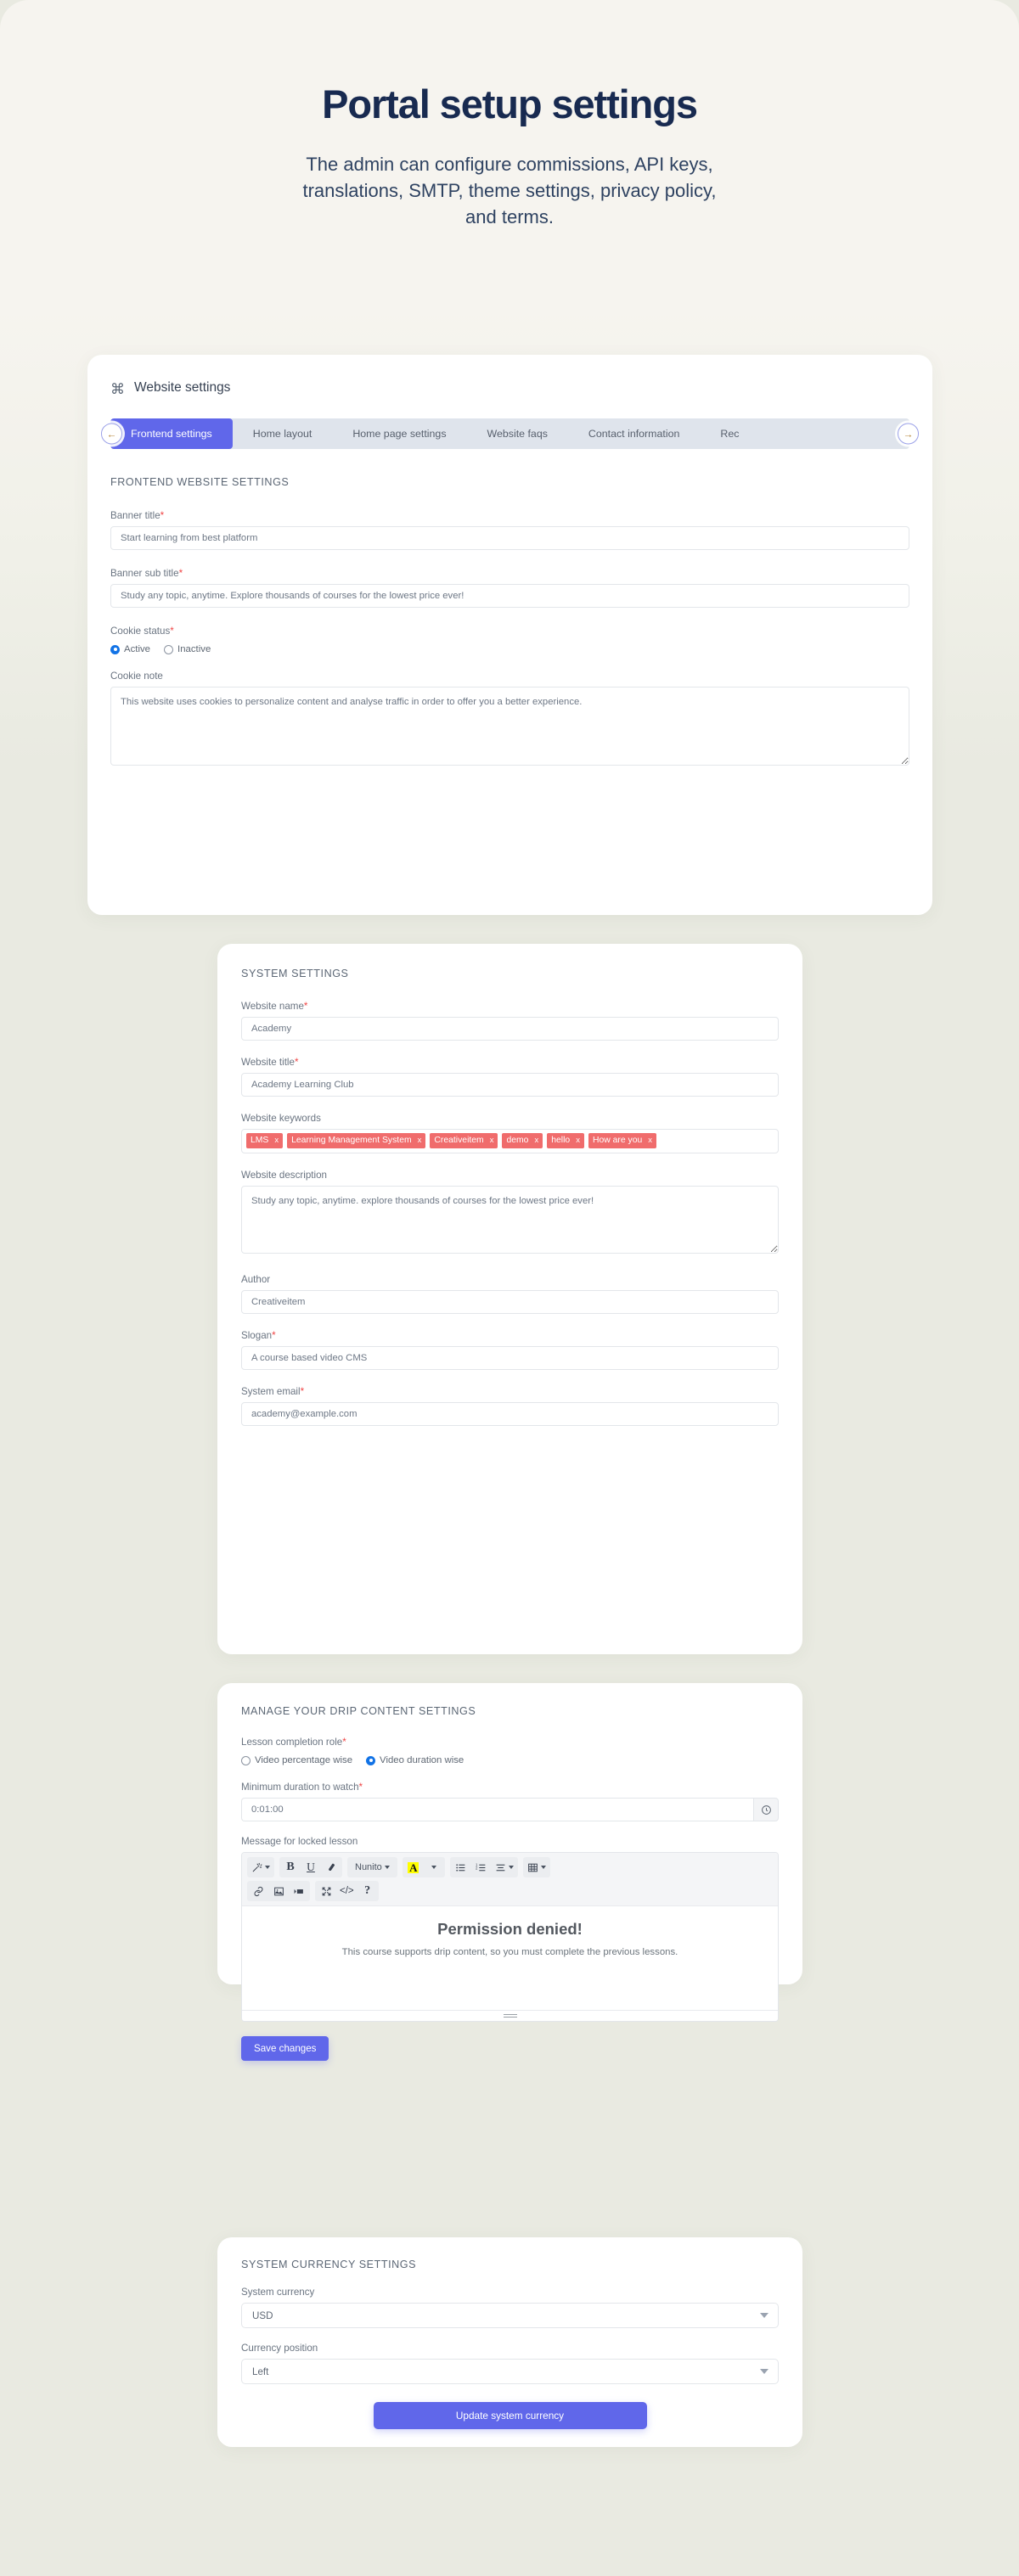 The height and width of the screenshot is (2576, 1019). What do you see at coordinates (422, 1760) in the screenshot?
I see `lesson-completion-duration-label: Video duration wise` at bounding box center [422, 1760].